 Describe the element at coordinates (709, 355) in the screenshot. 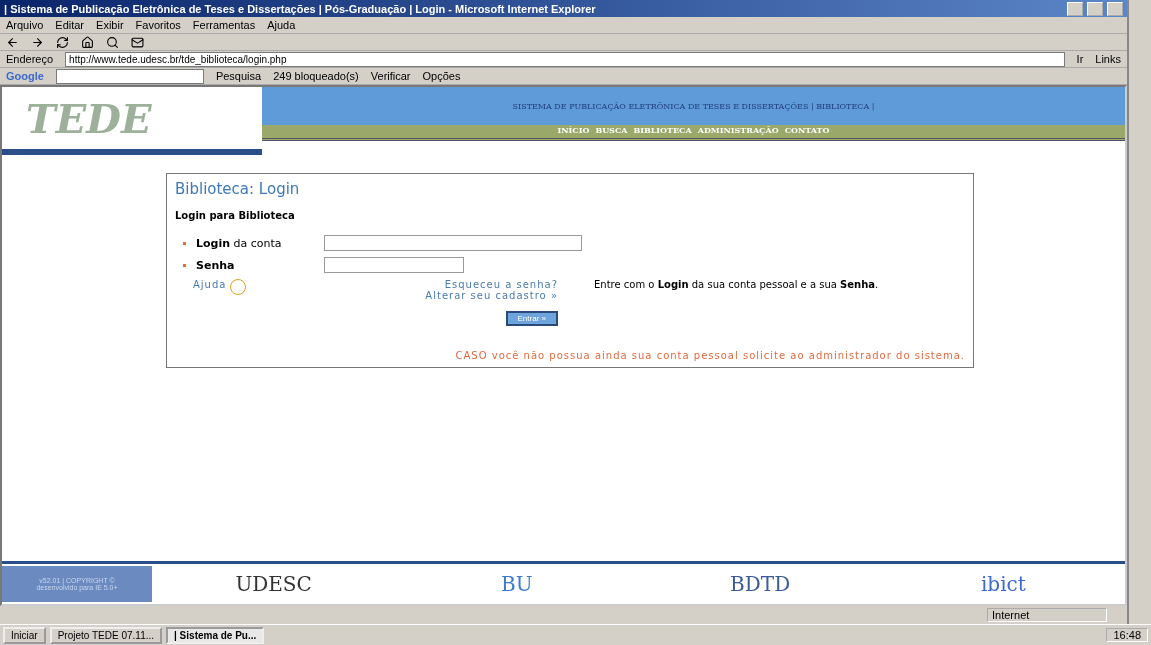

I see `notice-text: CASO você não possua ainda sua conta pessoal solicite ao administrador do sistema.` at that location.